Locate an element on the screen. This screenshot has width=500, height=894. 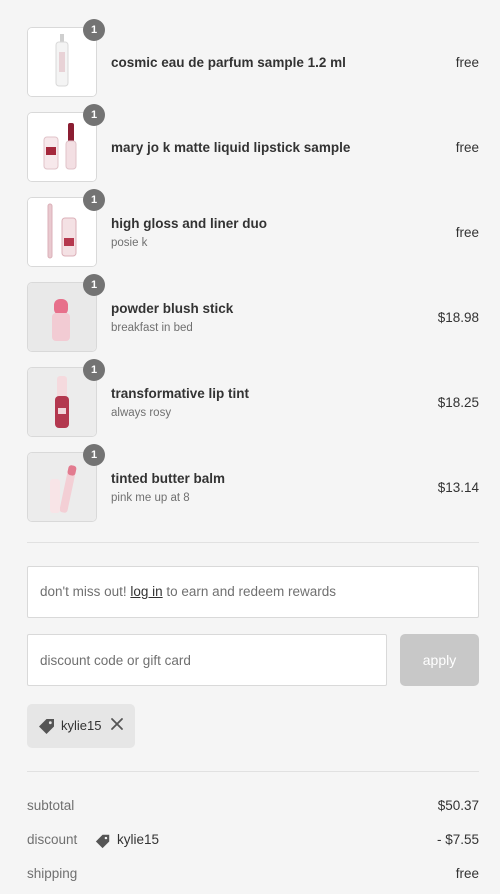
discount-row-summary: discount kylie15 - $7.55 is located at coordinates (253, 842).